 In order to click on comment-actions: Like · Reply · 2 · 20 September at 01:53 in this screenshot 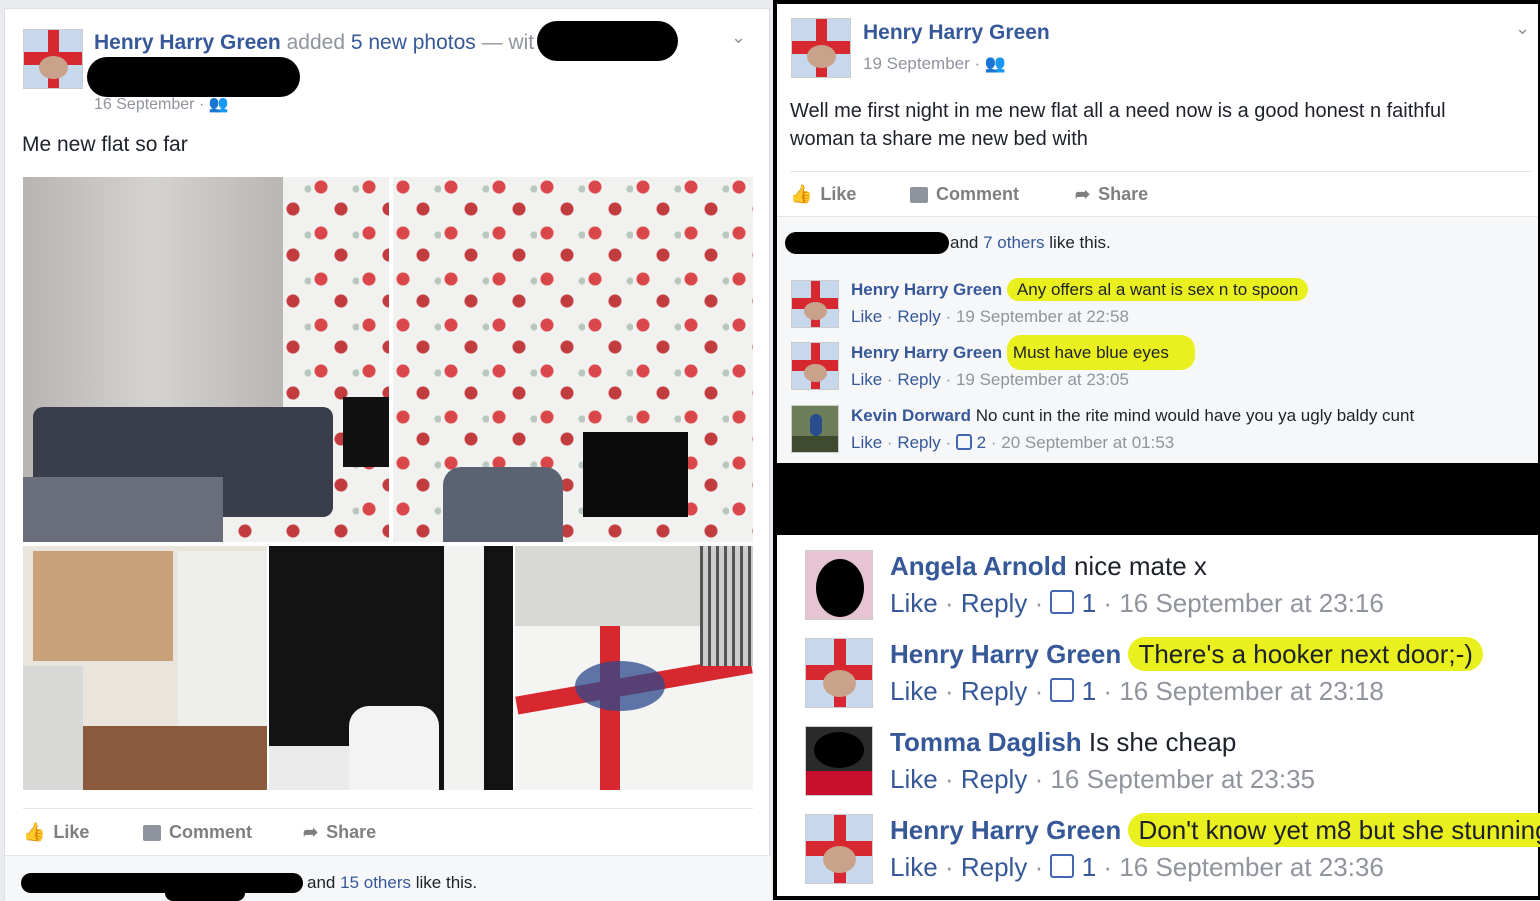, I will do `click(1013, 442)`.